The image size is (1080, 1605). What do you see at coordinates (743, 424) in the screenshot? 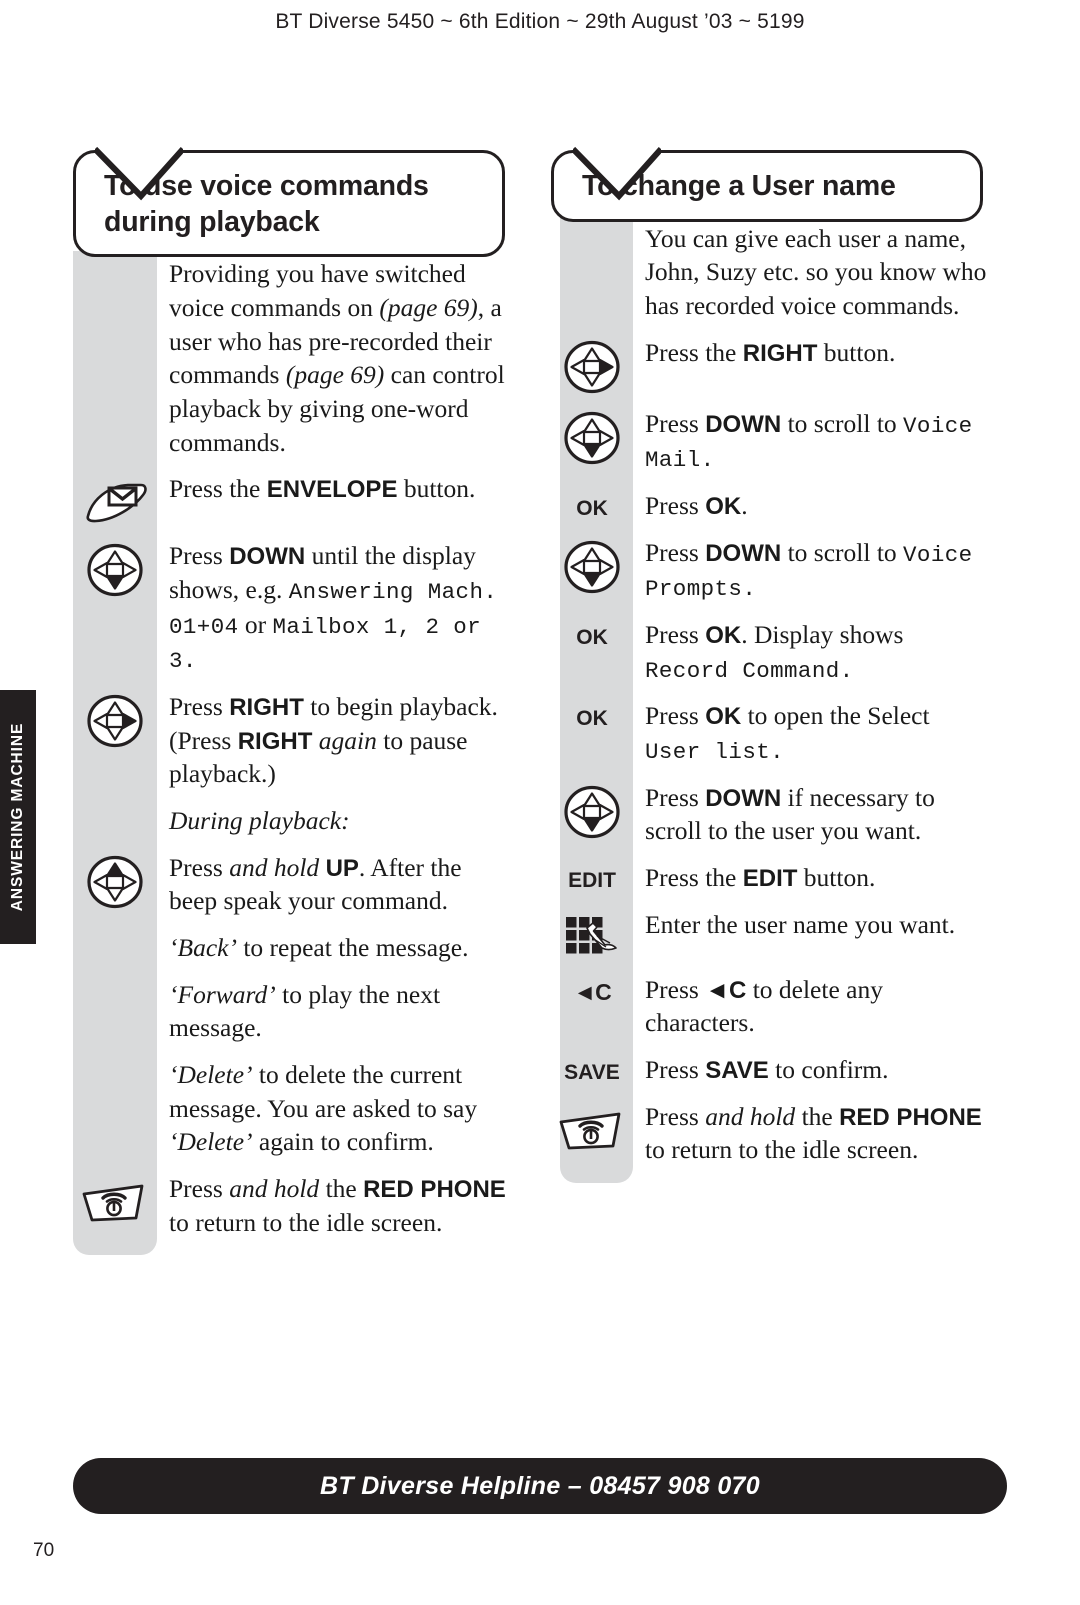
I see `text-run: DOWN` at bounding box center [743, 424].